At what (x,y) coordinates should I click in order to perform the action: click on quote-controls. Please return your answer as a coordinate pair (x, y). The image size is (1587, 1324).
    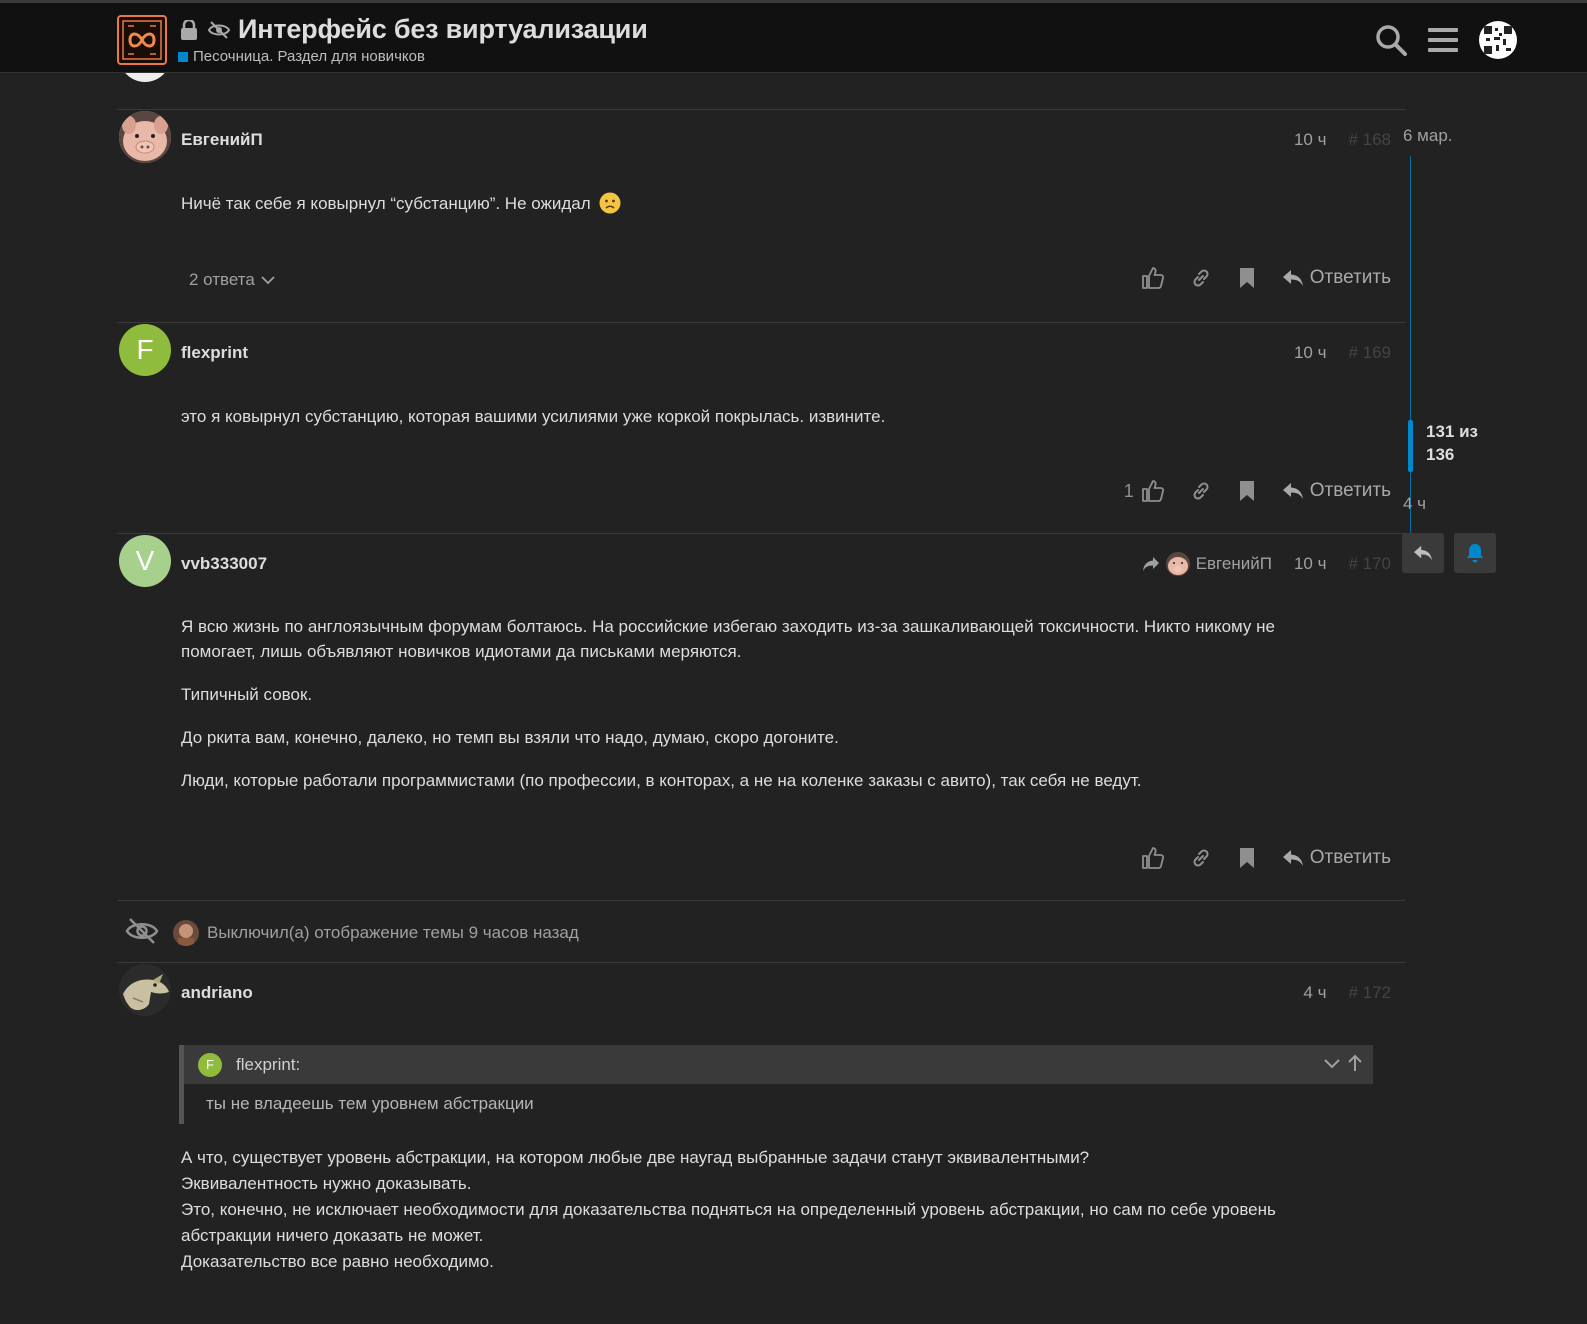
    Looking at the image, I should click on (1343, 1065).